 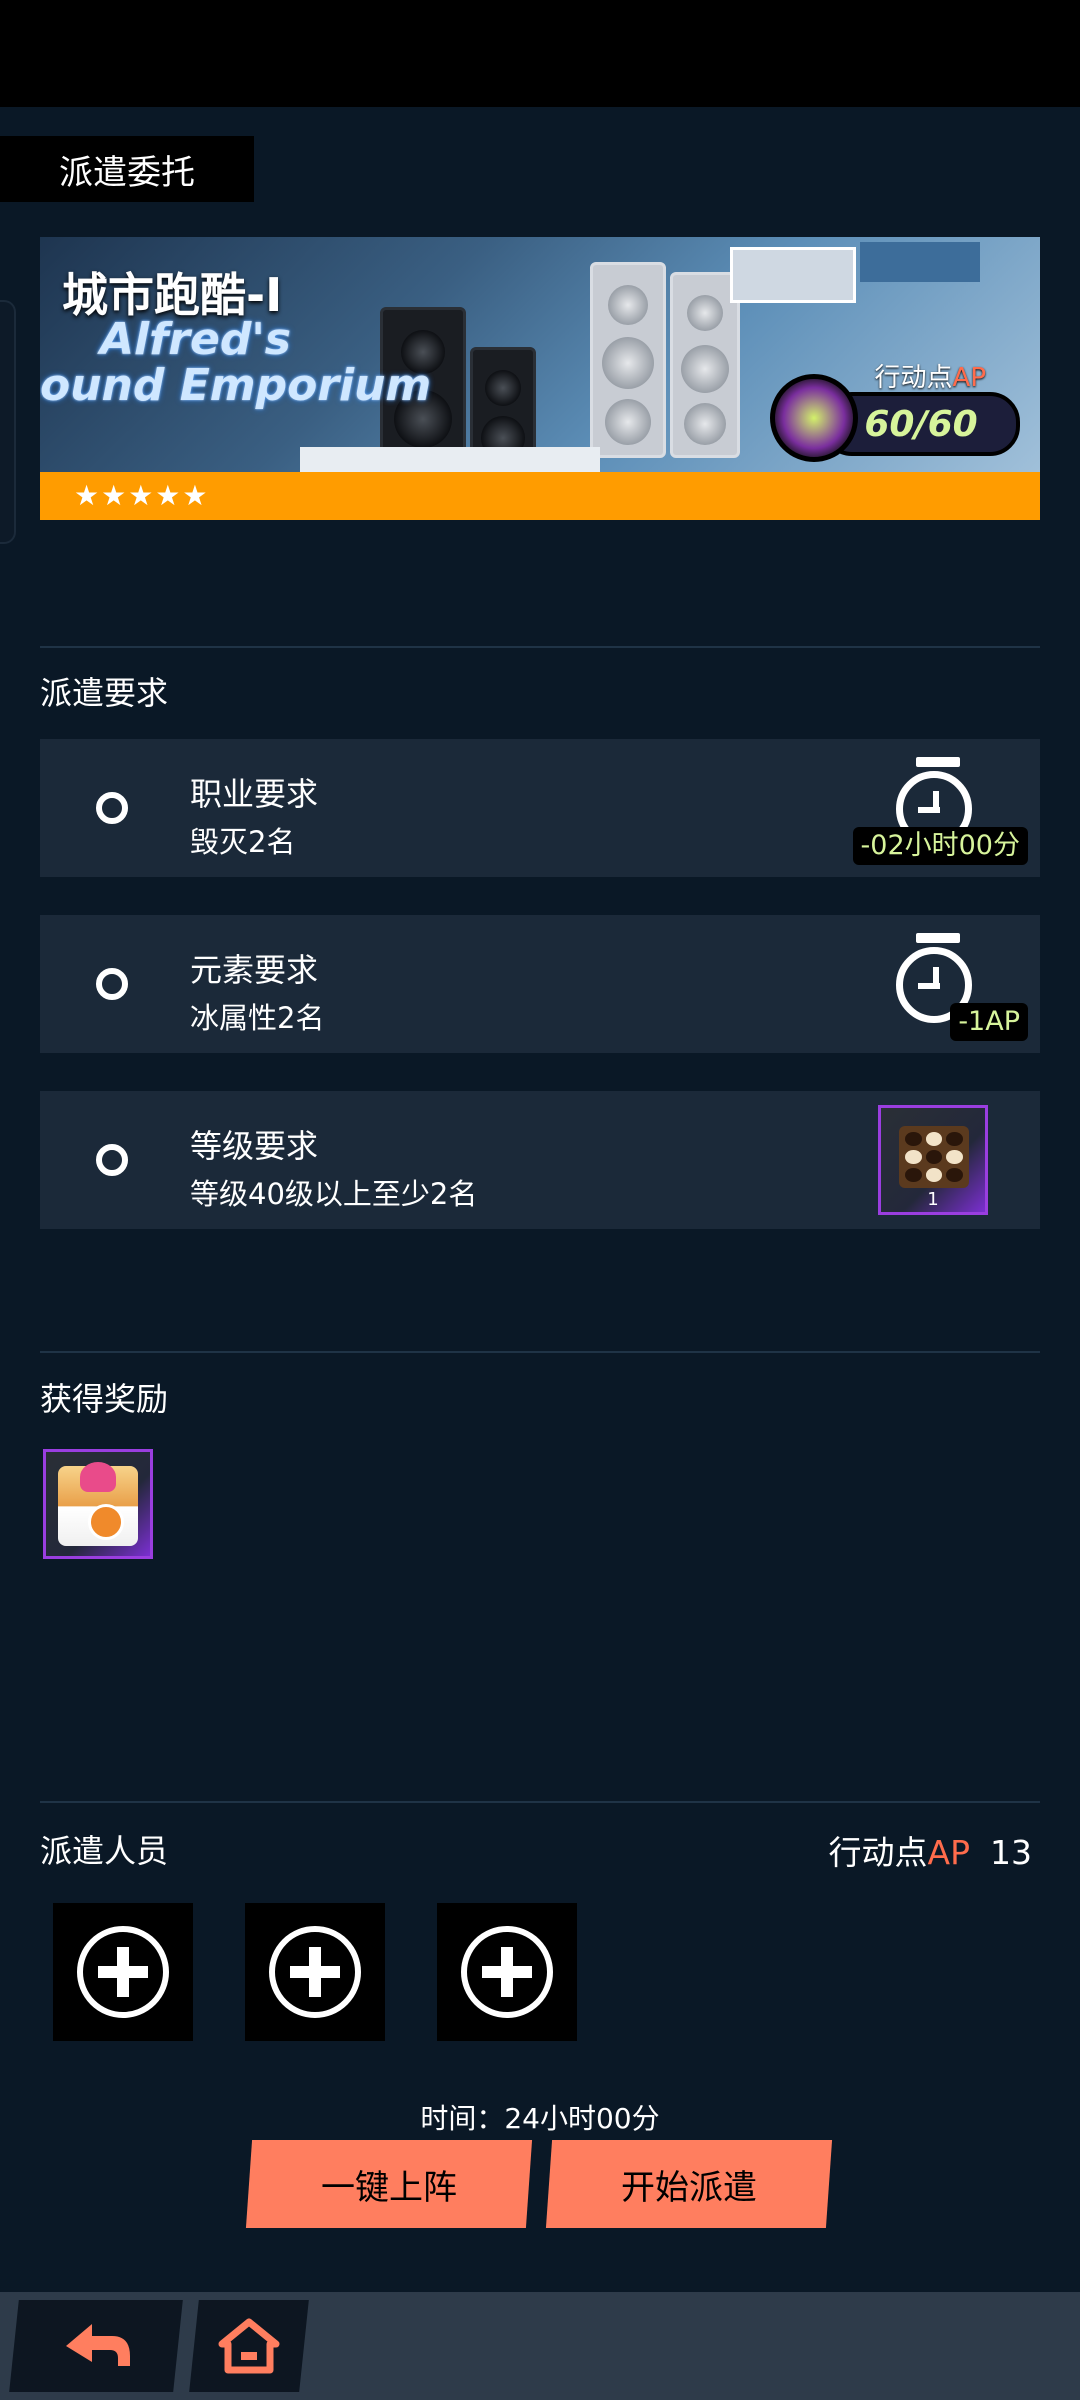 I want to click on time-reduction-badge: -02小时00分, so click(x=940, y=846).